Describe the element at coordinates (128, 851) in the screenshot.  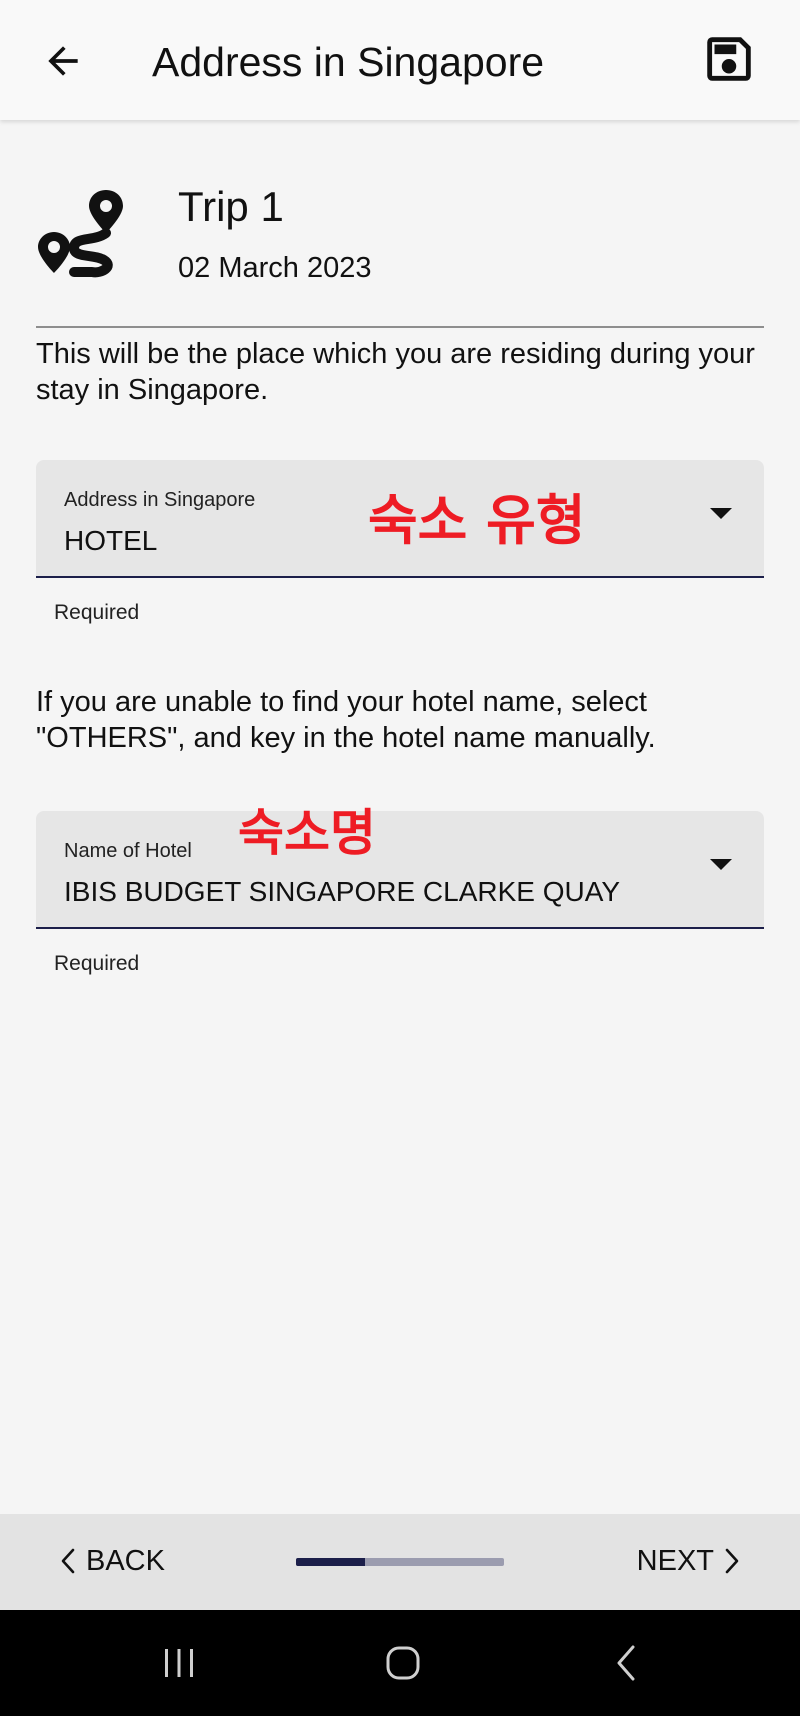
I see `hotel-name-label: Name of Hotel` at that location.